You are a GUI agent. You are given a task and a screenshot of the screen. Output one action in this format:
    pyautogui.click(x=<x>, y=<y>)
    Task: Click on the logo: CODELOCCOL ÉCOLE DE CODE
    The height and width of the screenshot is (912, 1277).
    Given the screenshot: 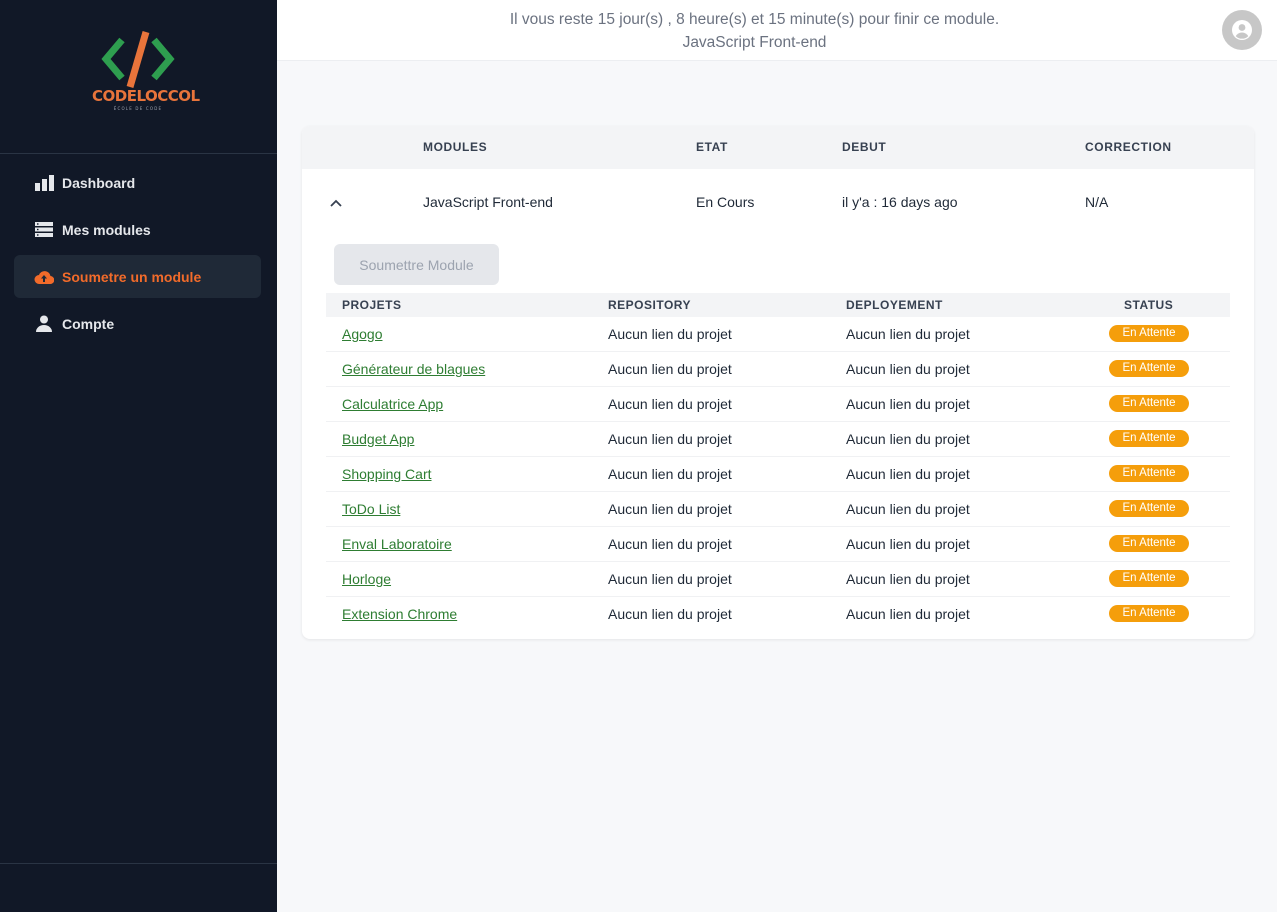 What is the action you would take?
    pyautogui.click(x=146, y=72)
    